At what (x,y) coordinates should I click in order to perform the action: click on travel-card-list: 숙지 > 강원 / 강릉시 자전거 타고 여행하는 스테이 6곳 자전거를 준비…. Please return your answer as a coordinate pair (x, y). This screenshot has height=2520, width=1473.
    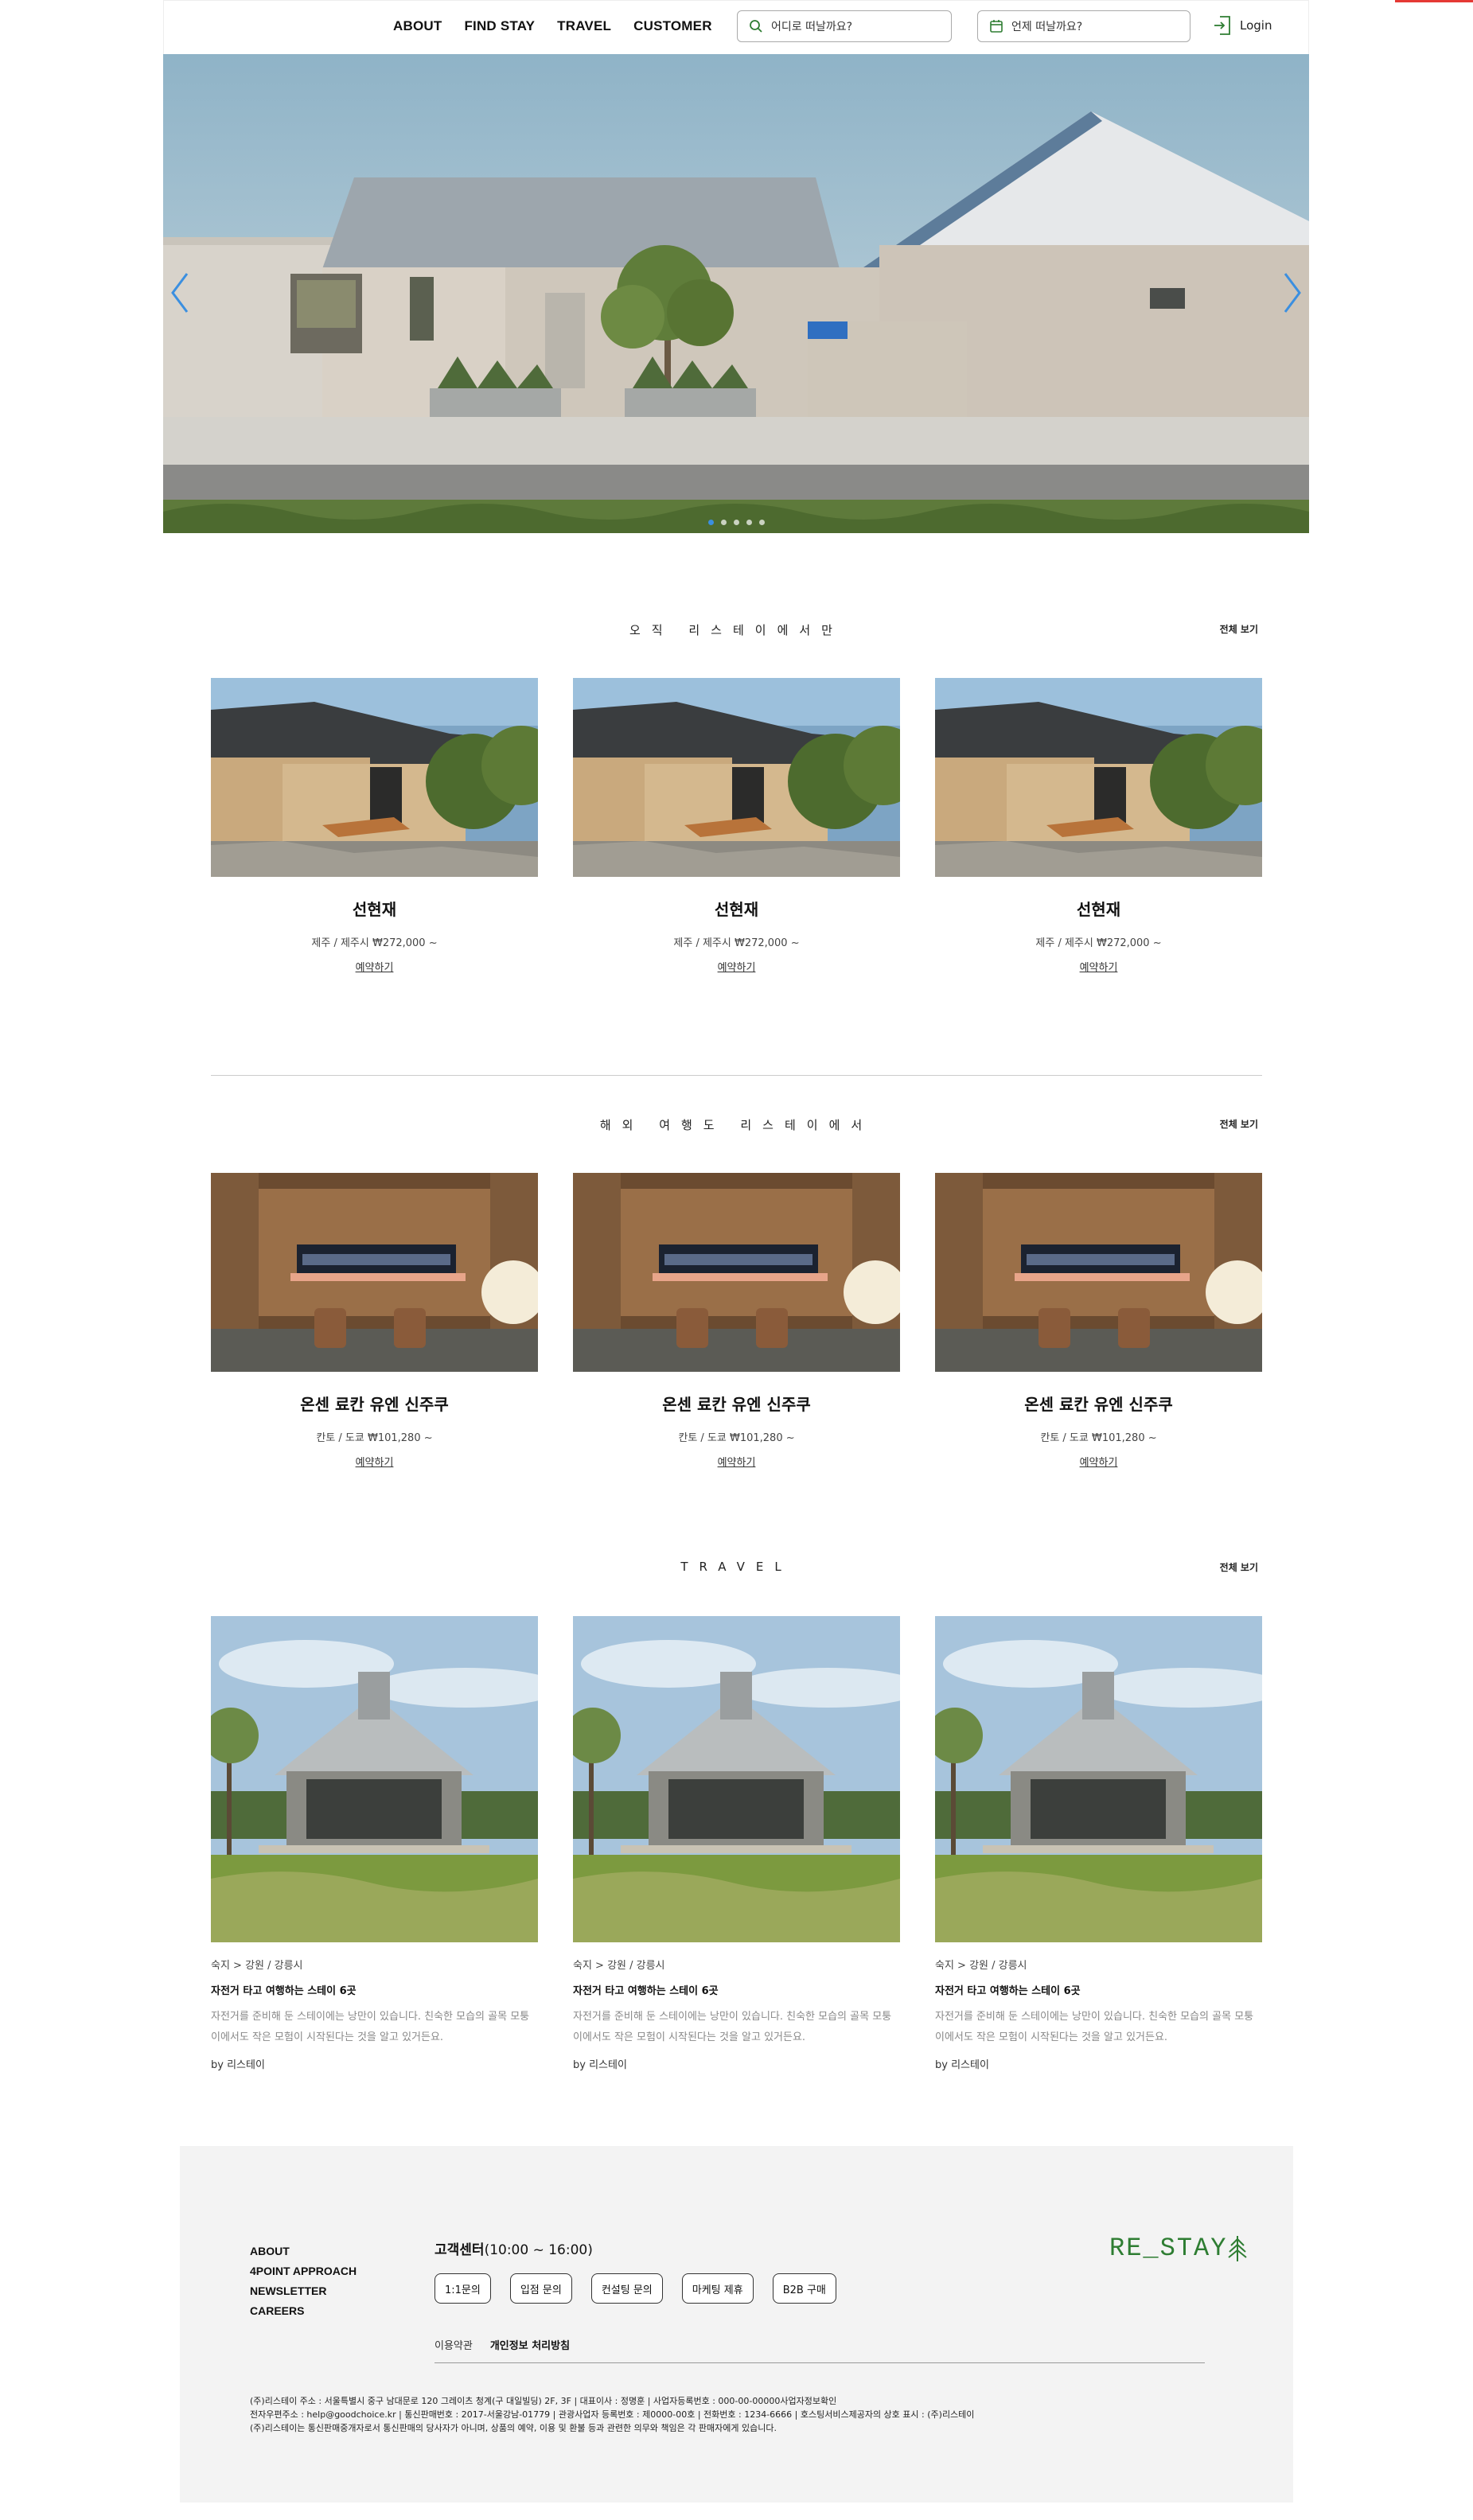
    Looking at the image, I should click on (737, 1843).